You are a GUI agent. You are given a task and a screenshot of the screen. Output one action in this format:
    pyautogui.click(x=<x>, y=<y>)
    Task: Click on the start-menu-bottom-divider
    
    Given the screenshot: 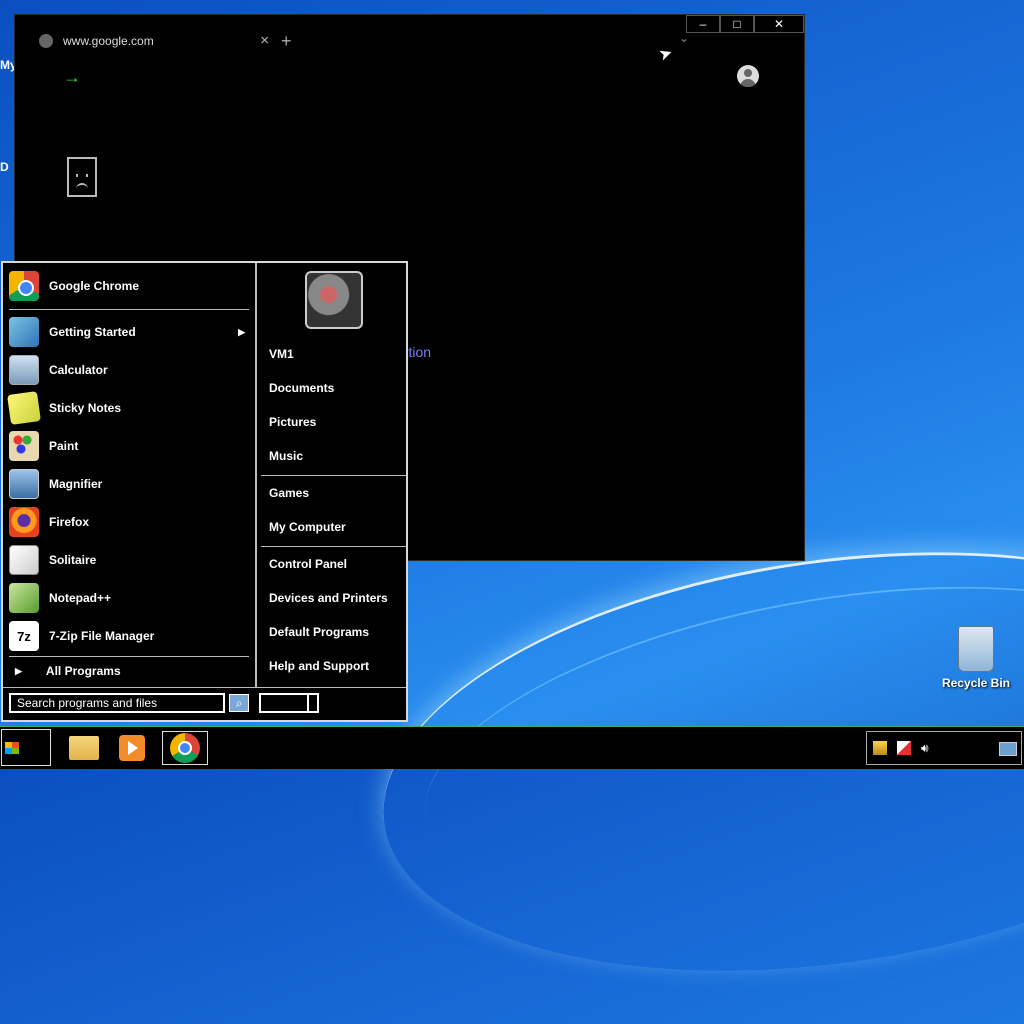 What is the action you would take?
    pyautogui.click(x=204, y=687)
    